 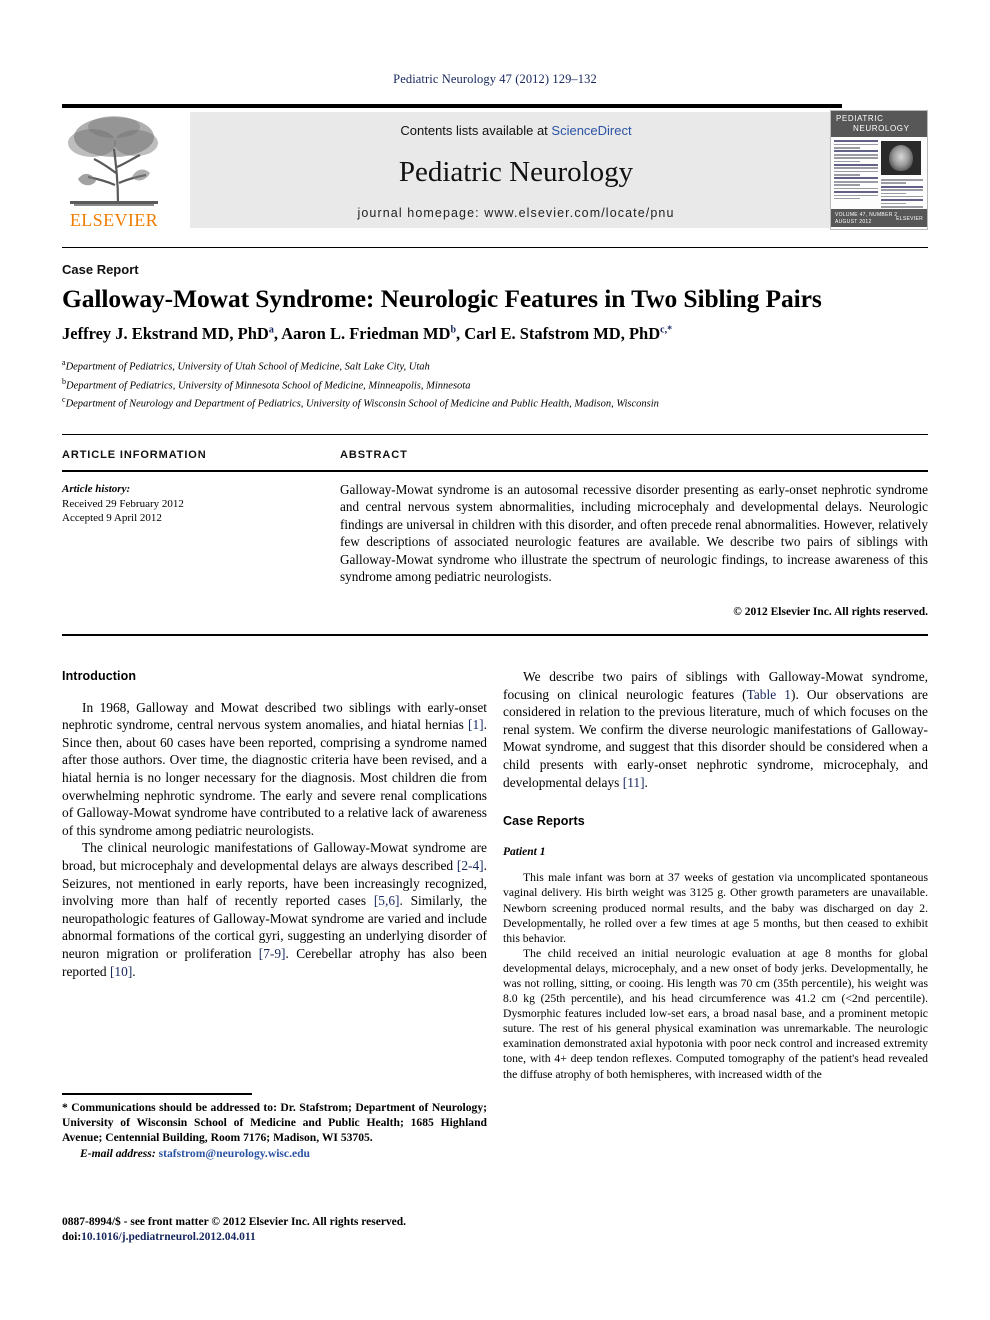 What do you see at coordinates (495, 79) in the screenshot?
I see `running-head: Pediatric Neurology 47 (2012) 129–132` at bounding box center [495, 79].